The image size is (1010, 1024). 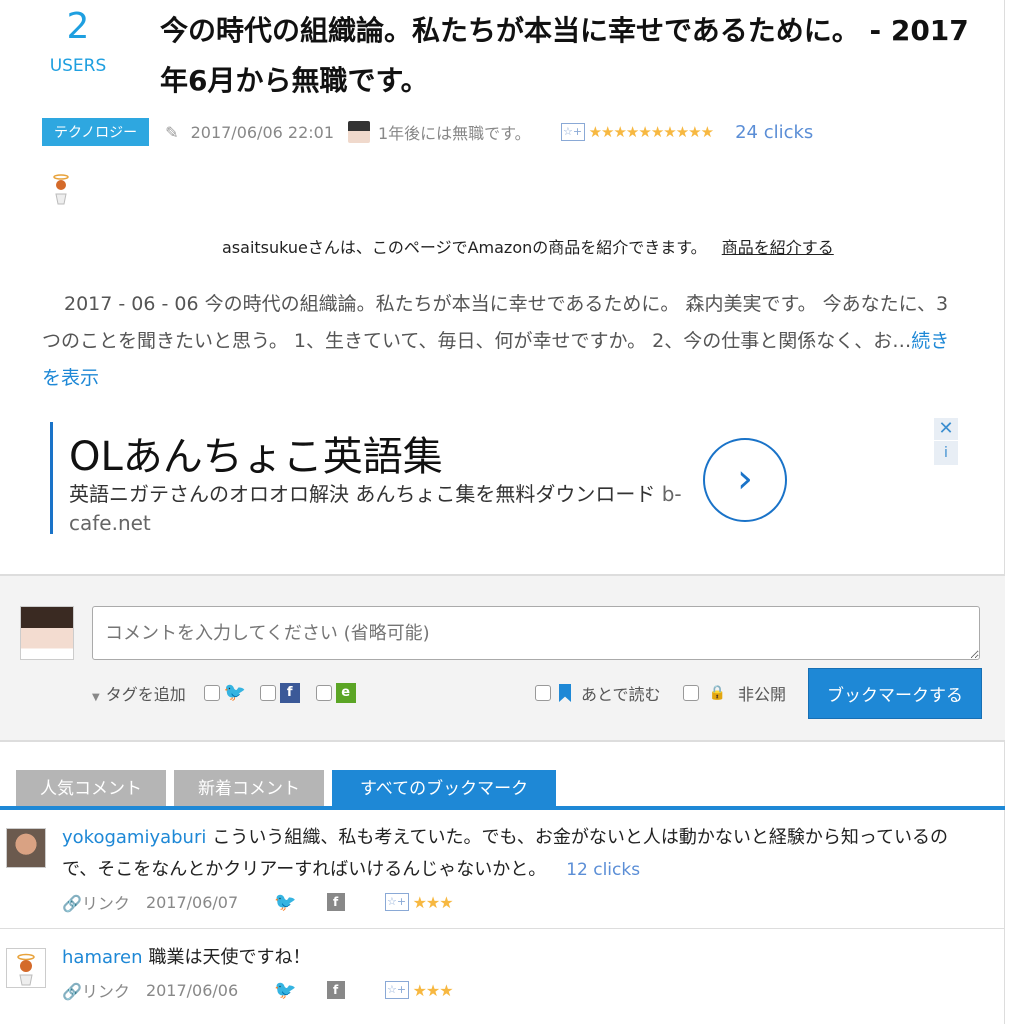 I want to click on amazon-intro-link: 商品を紹介する, so click(x=778, y=247).